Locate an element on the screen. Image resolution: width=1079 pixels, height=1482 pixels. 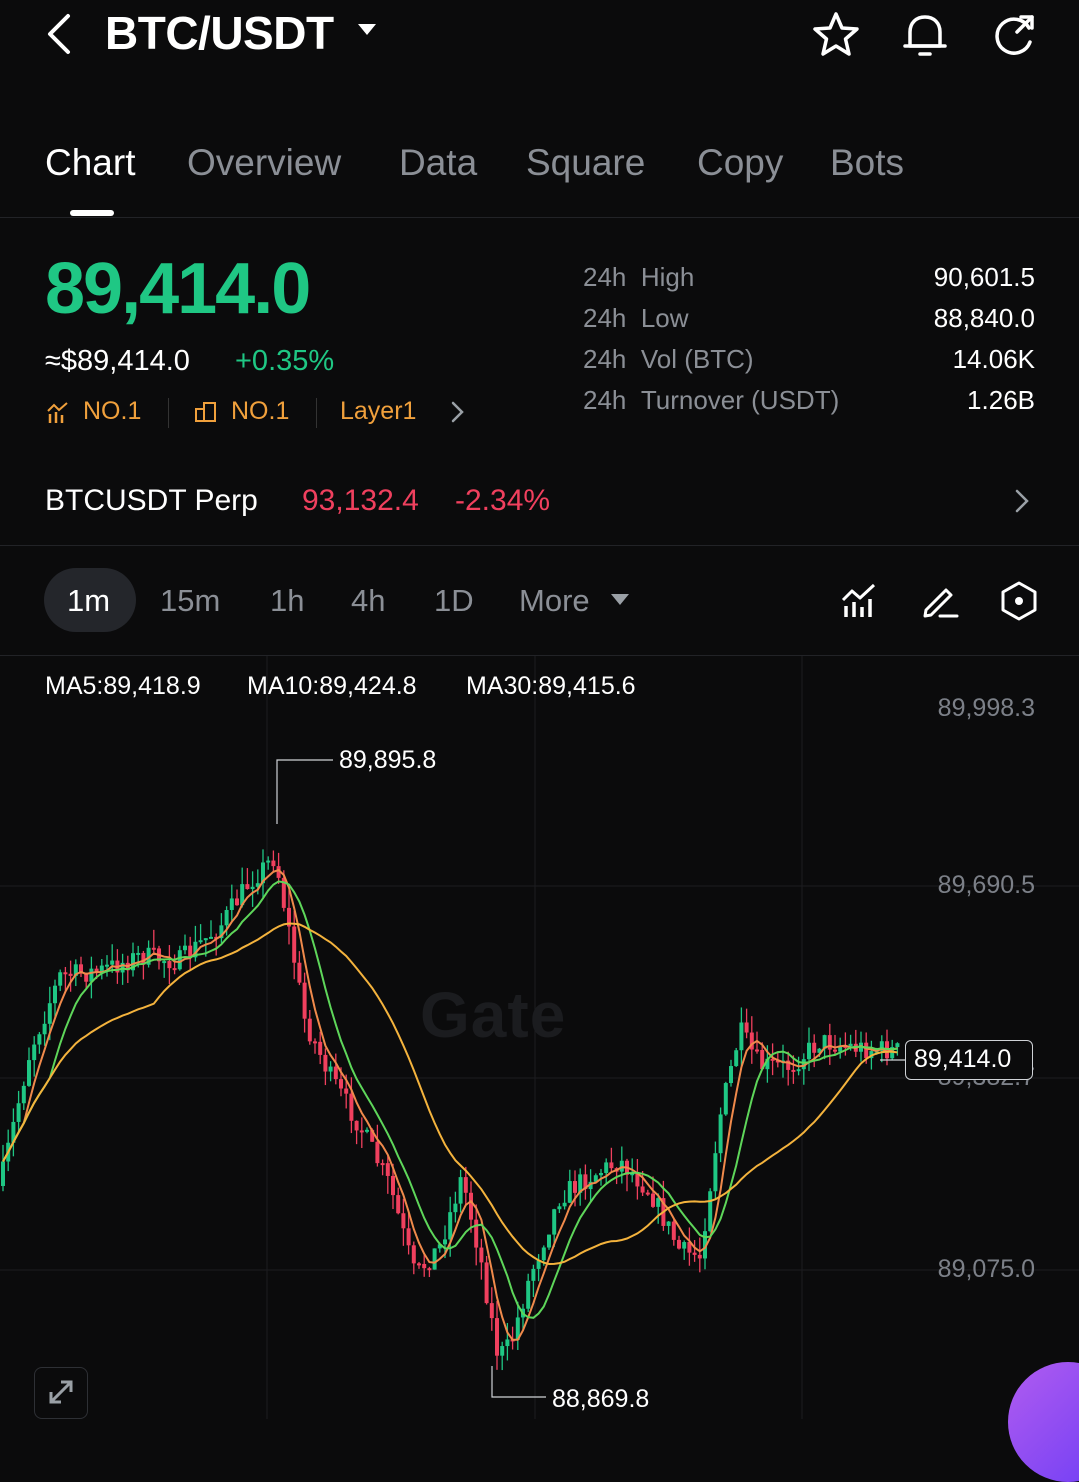
timeframe-1m: 1m is located at coordinates (88, 601).